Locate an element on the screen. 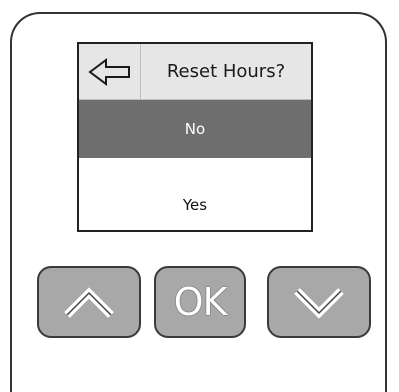 This screenshot has height=392, width=399. screen-title: Reset Hours? is located at coordinates (226, 71).